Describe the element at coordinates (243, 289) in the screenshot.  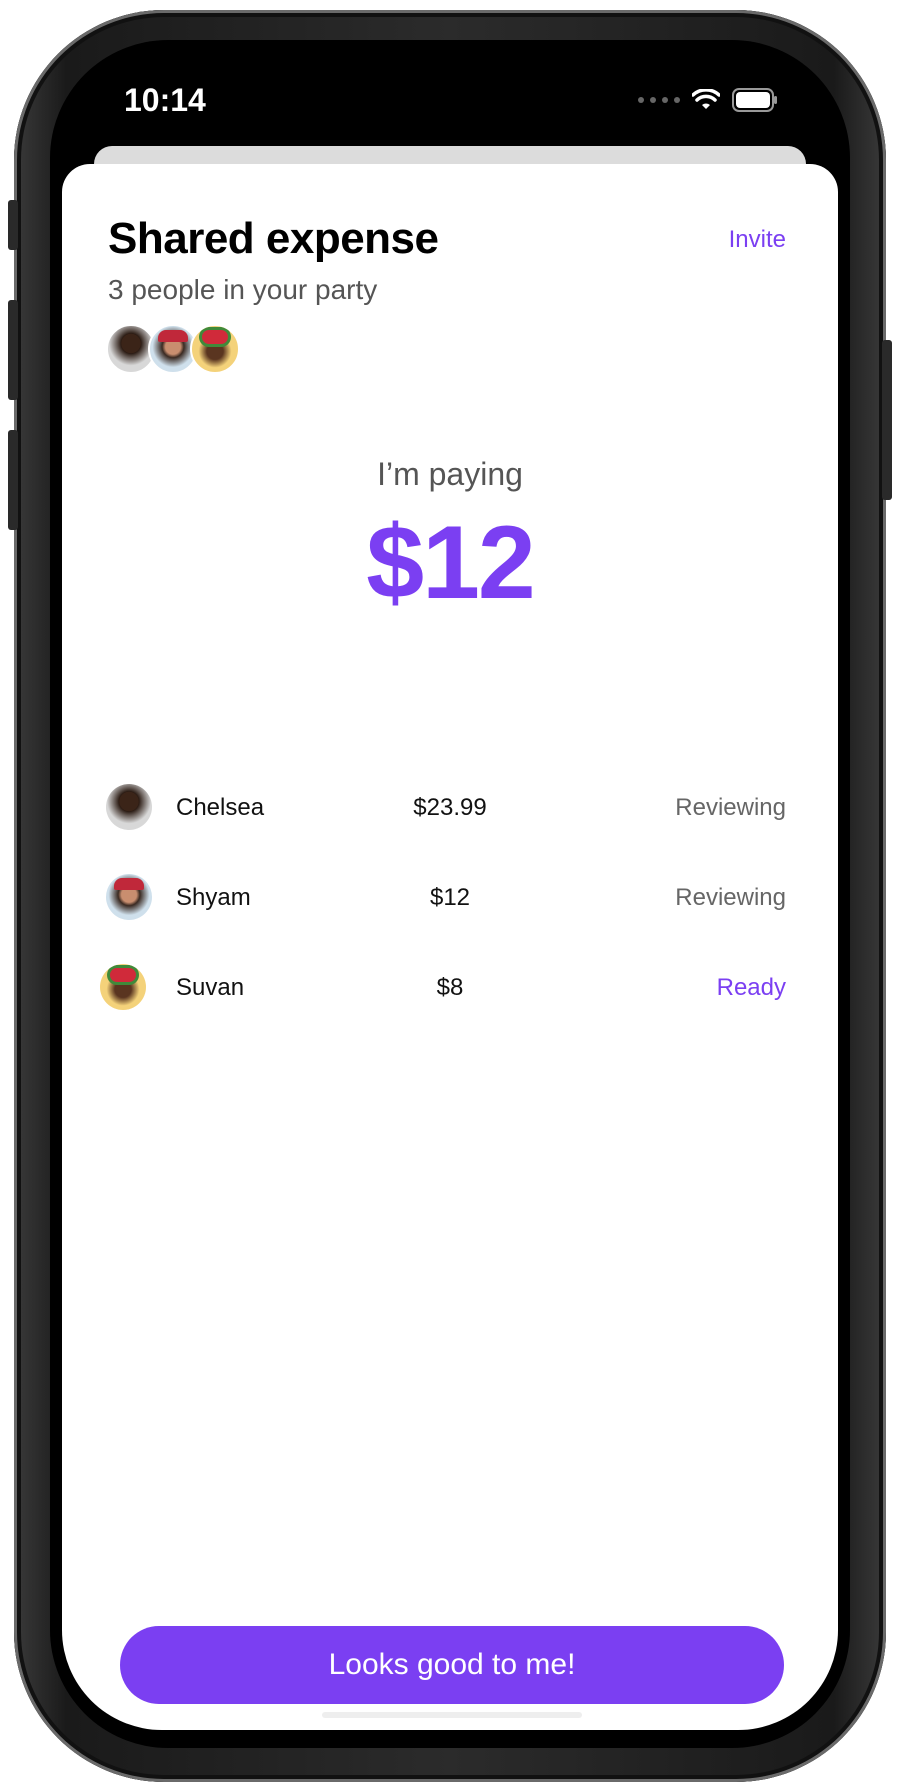
I see `party-subtitle: 3 people in your party` at that location.